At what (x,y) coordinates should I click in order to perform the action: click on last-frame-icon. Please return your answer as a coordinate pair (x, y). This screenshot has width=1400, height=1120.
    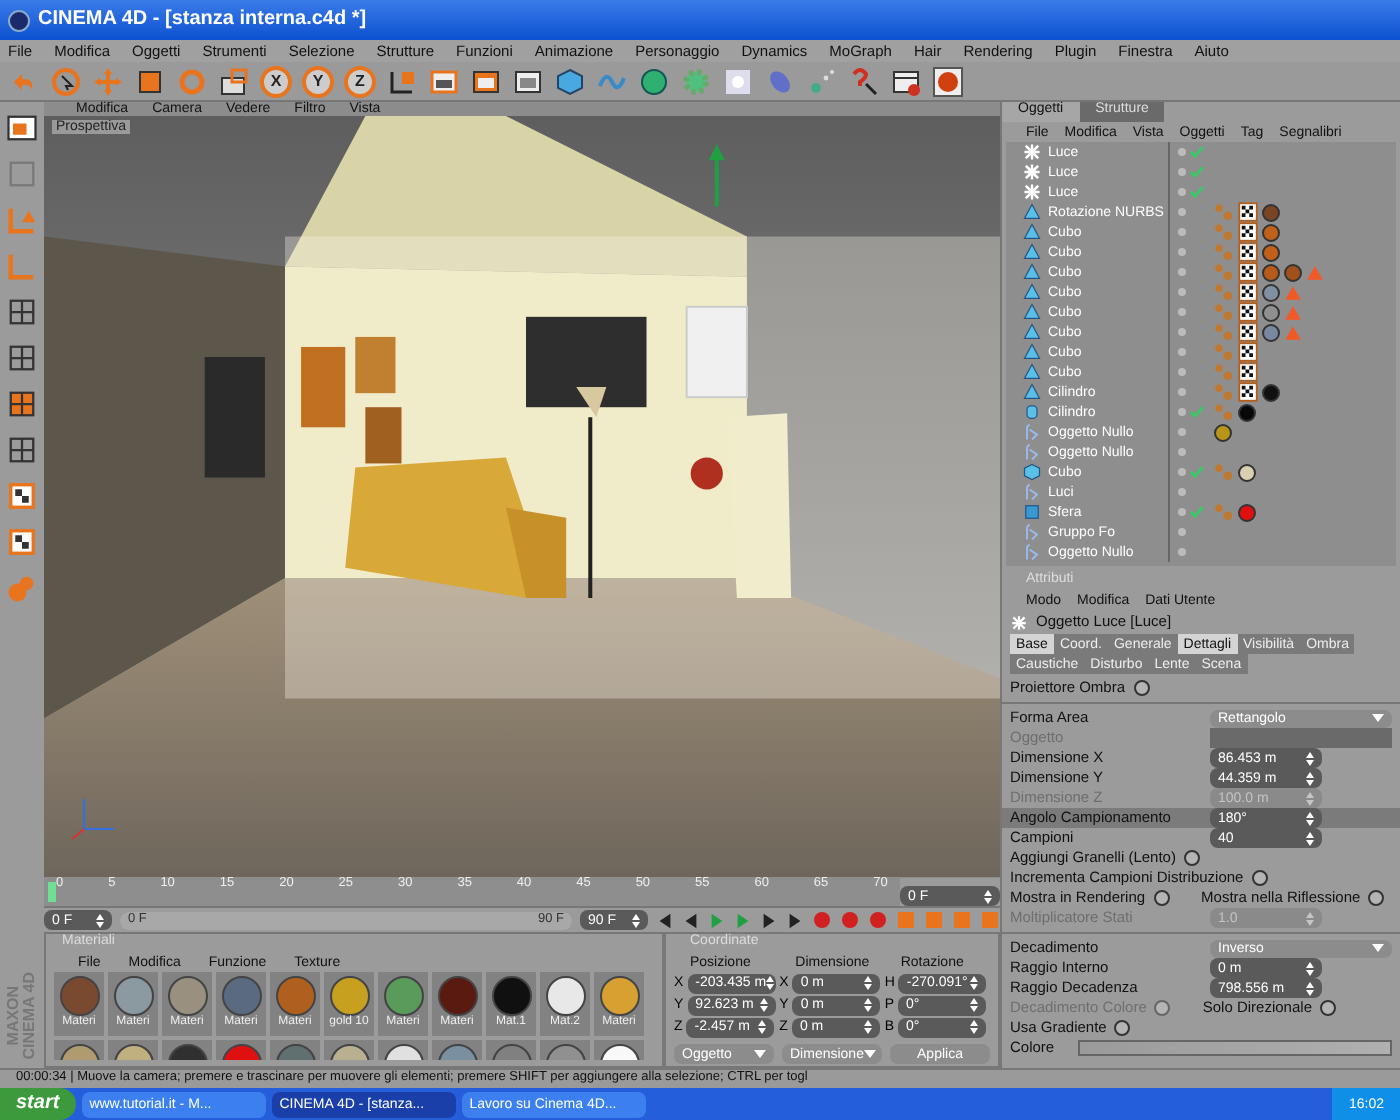
    Looking at the image, I should click on (795, 920).